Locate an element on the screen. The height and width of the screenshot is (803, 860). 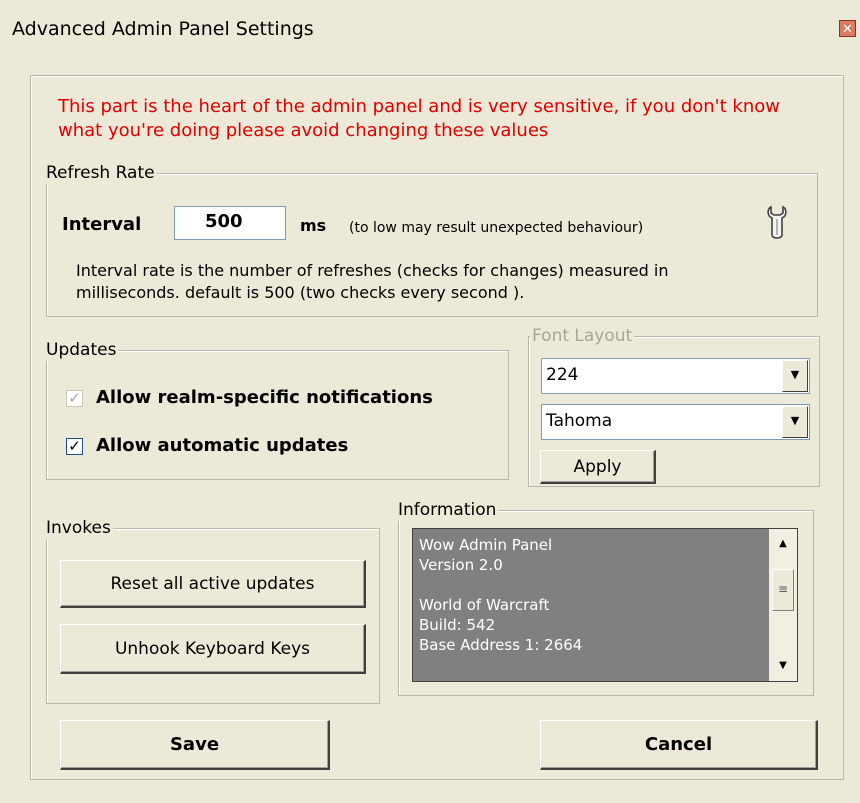
title-bar: Advanced Admin Panel Settings ✕ is located at coordinates (430, 31).